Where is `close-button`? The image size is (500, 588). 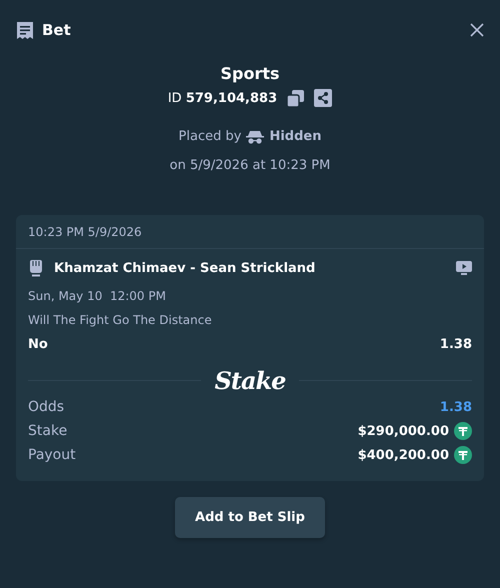 close-button is located at coordinates (477, 30).